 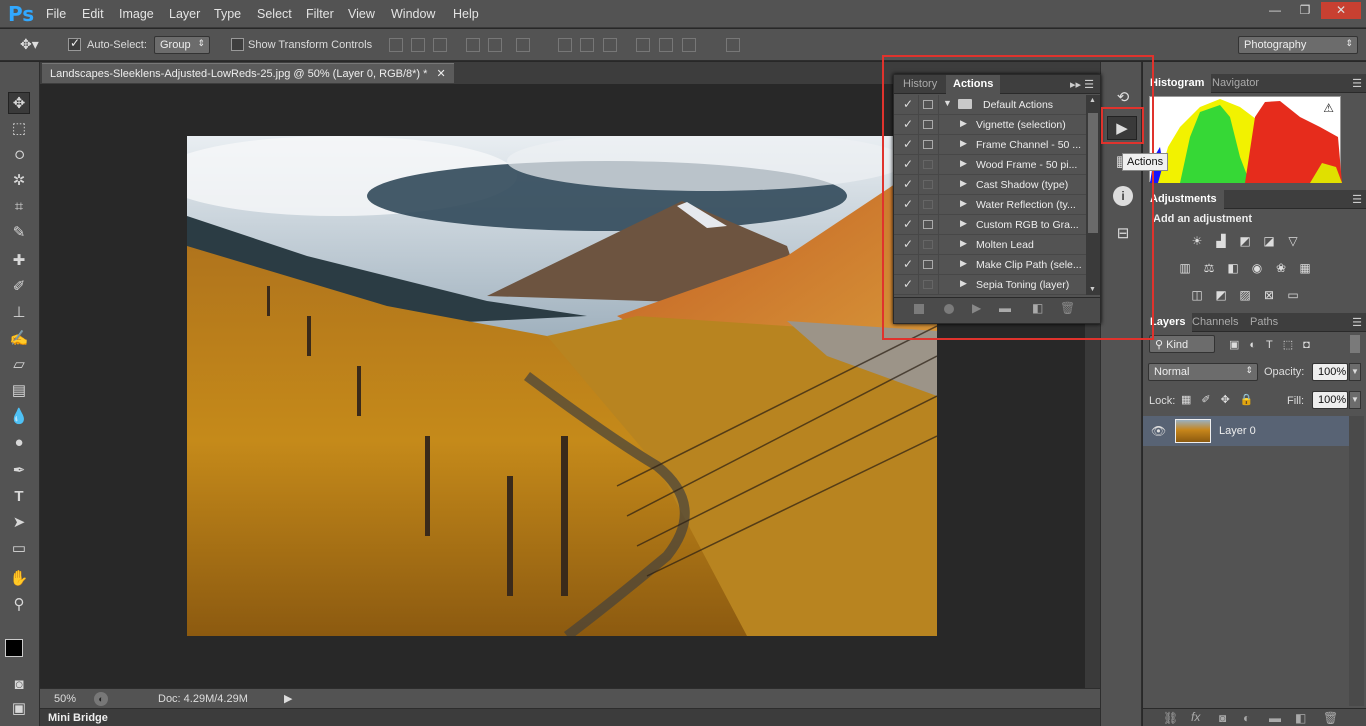 What do you see at coordinates (1183, 199) in the screenshot?
I see `tab-adjustments: Adjustments` at bounding box center [1183, 199].